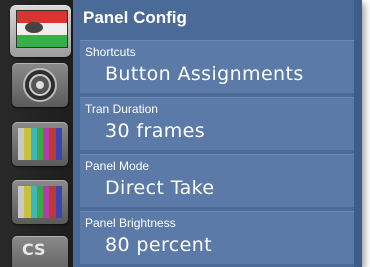 The height and width of the screenshot is (267, 370). I want to click on camera-lens-icon, so click(40, 85).